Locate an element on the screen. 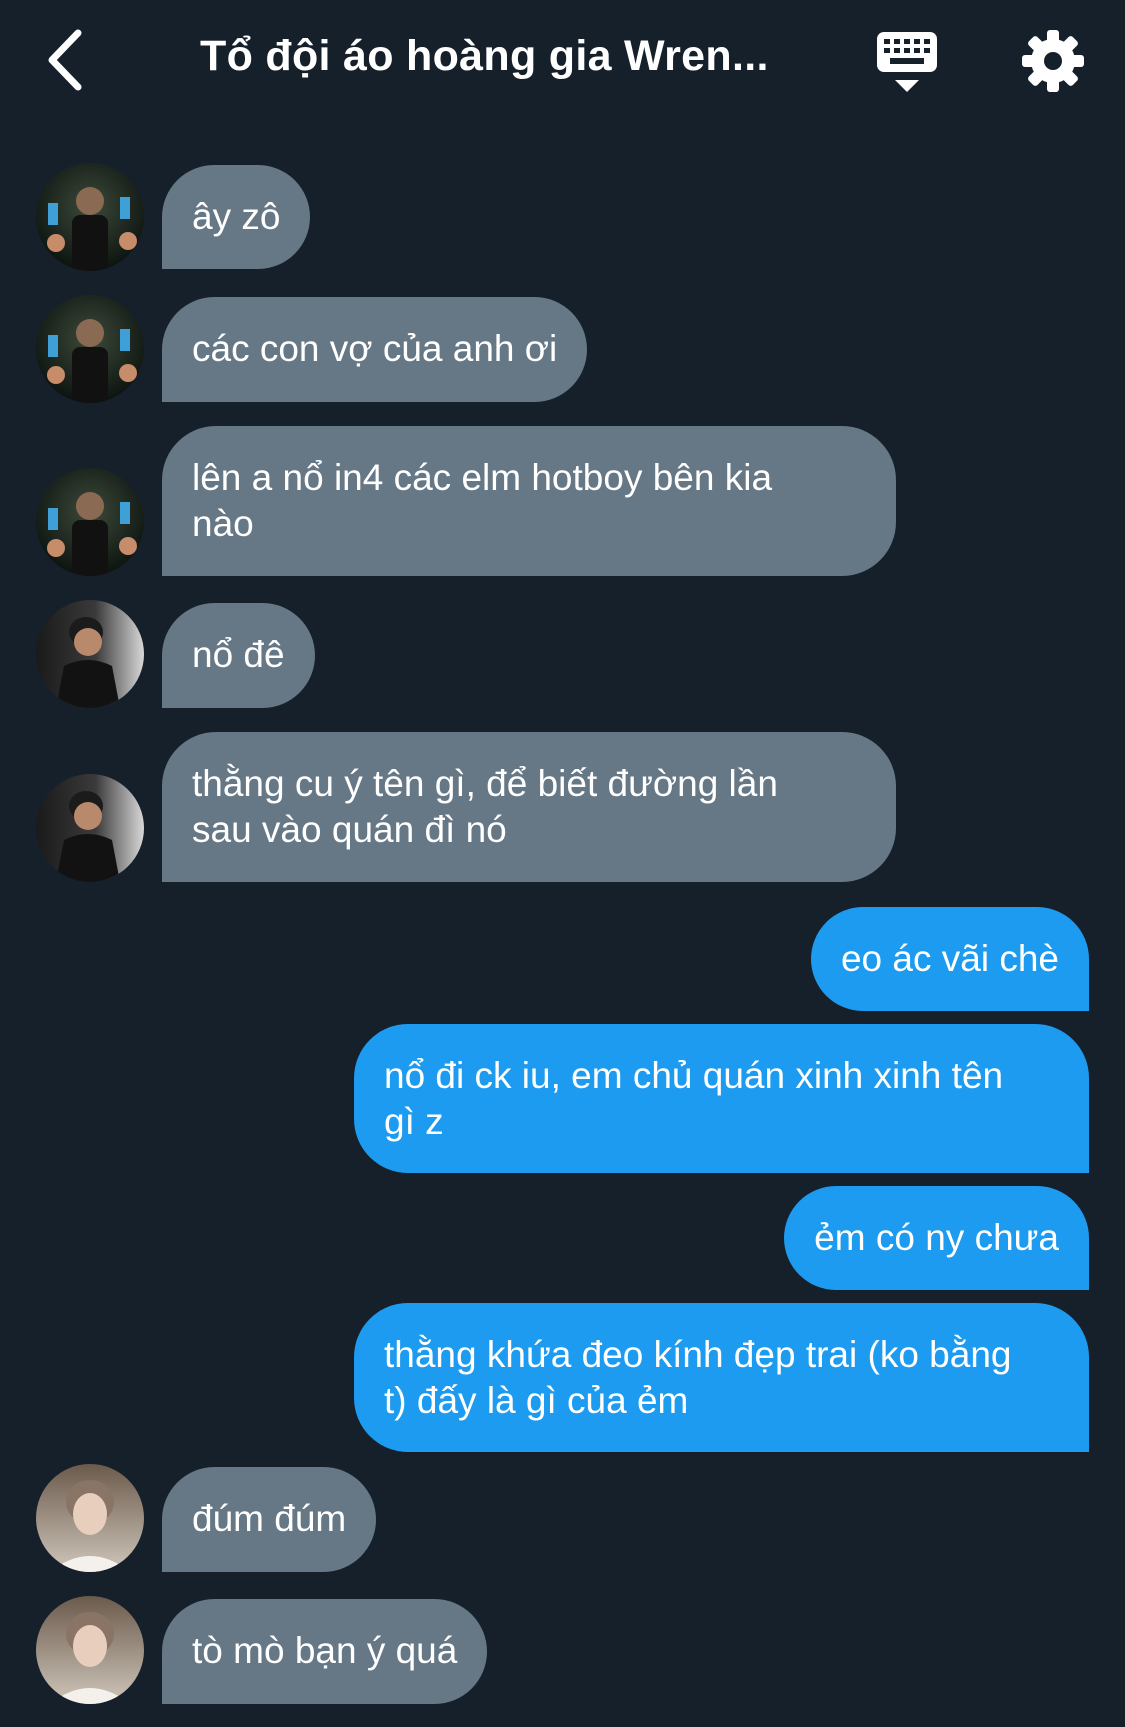 The image size is (1125, 1727). message-row: lên a nổ in4 các elm hotboy bên kia nào is located at coordinates (562, 501).